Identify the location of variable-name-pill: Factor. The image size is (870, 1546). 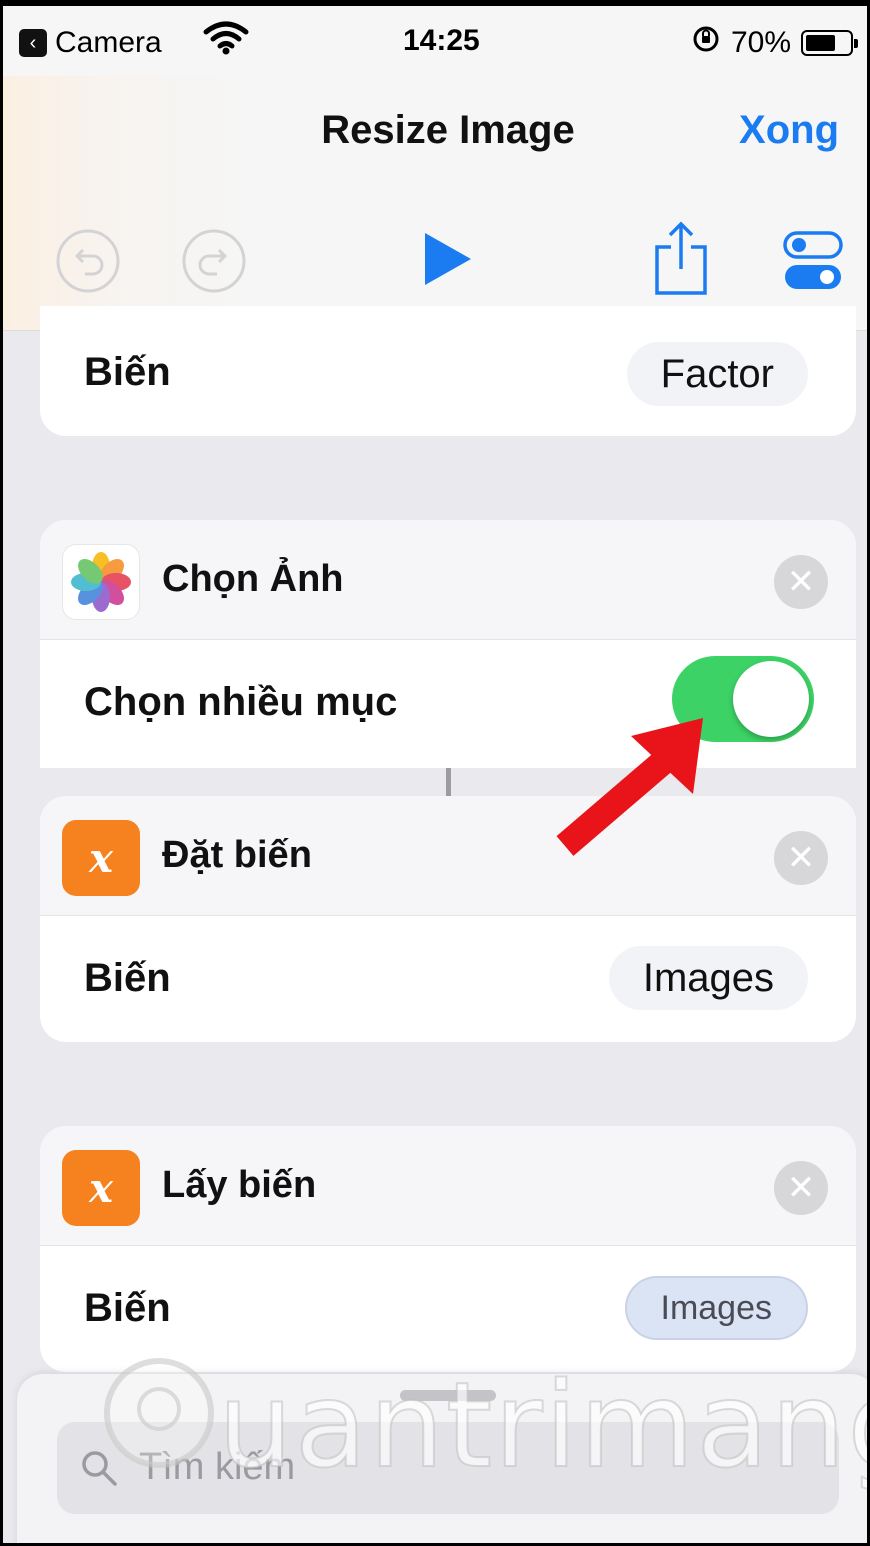
(717, 374).